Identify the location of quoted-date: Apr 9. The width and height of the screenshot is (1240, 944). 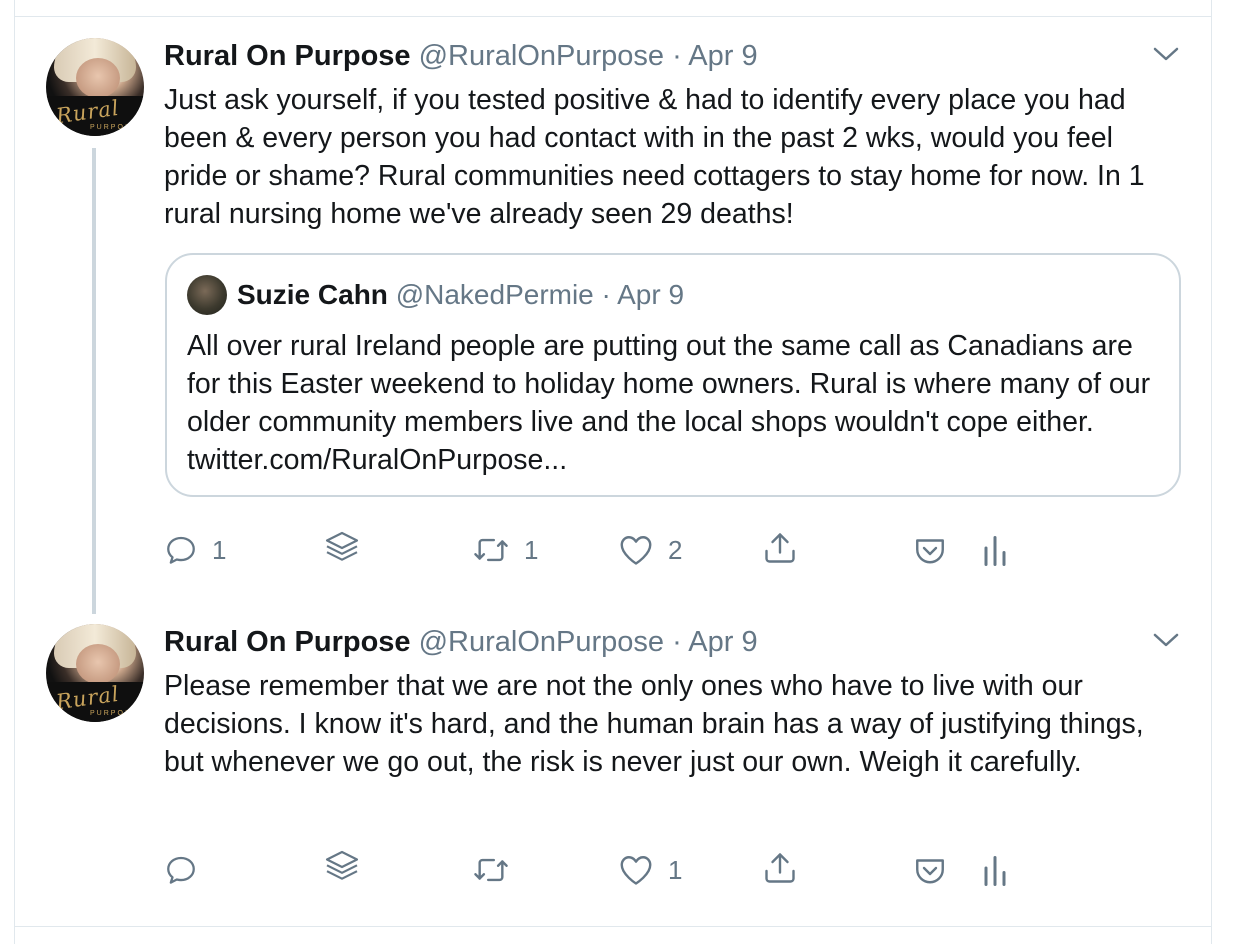
(651, 294).